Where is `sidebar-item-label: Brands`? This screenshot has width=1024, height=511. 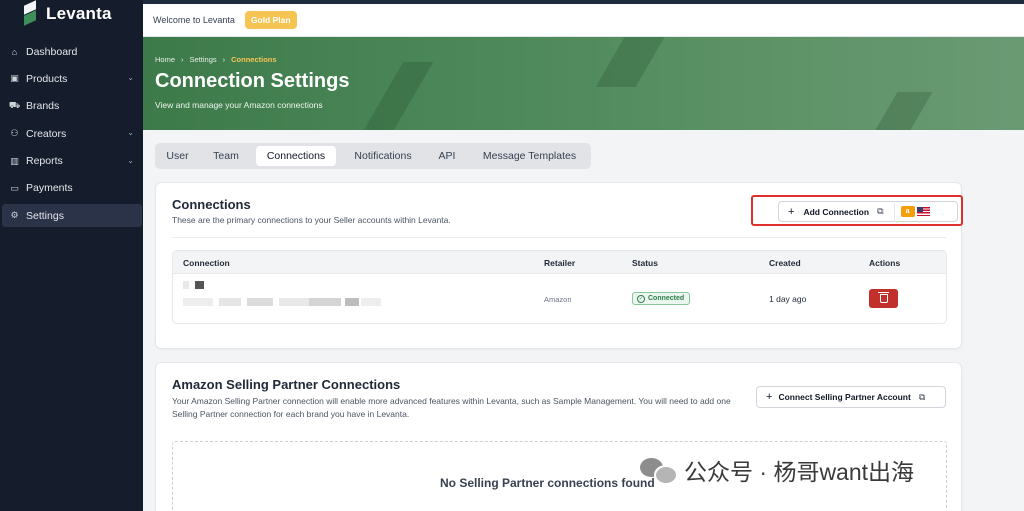
sidebar-item-label: Brands is located at coordinates (43, 106).